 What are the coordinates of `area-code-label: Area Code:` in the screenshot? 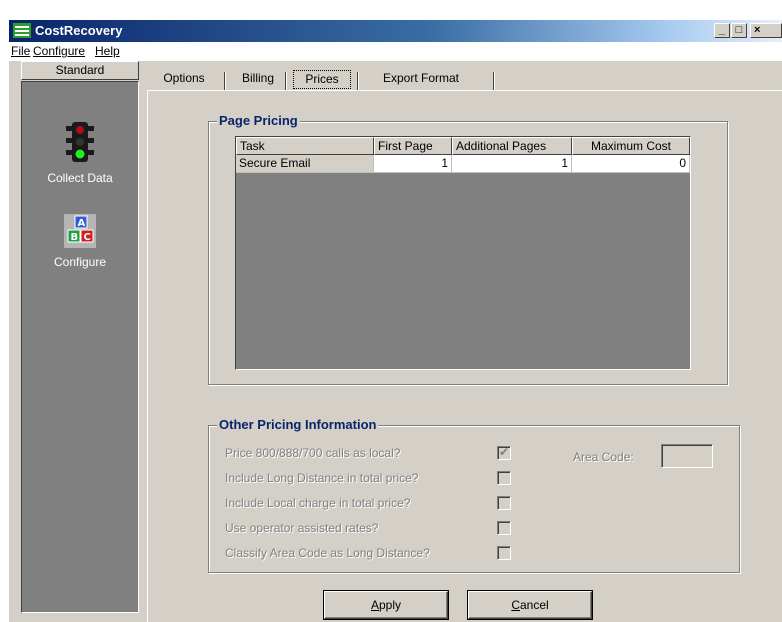 It's located at (603, 457).